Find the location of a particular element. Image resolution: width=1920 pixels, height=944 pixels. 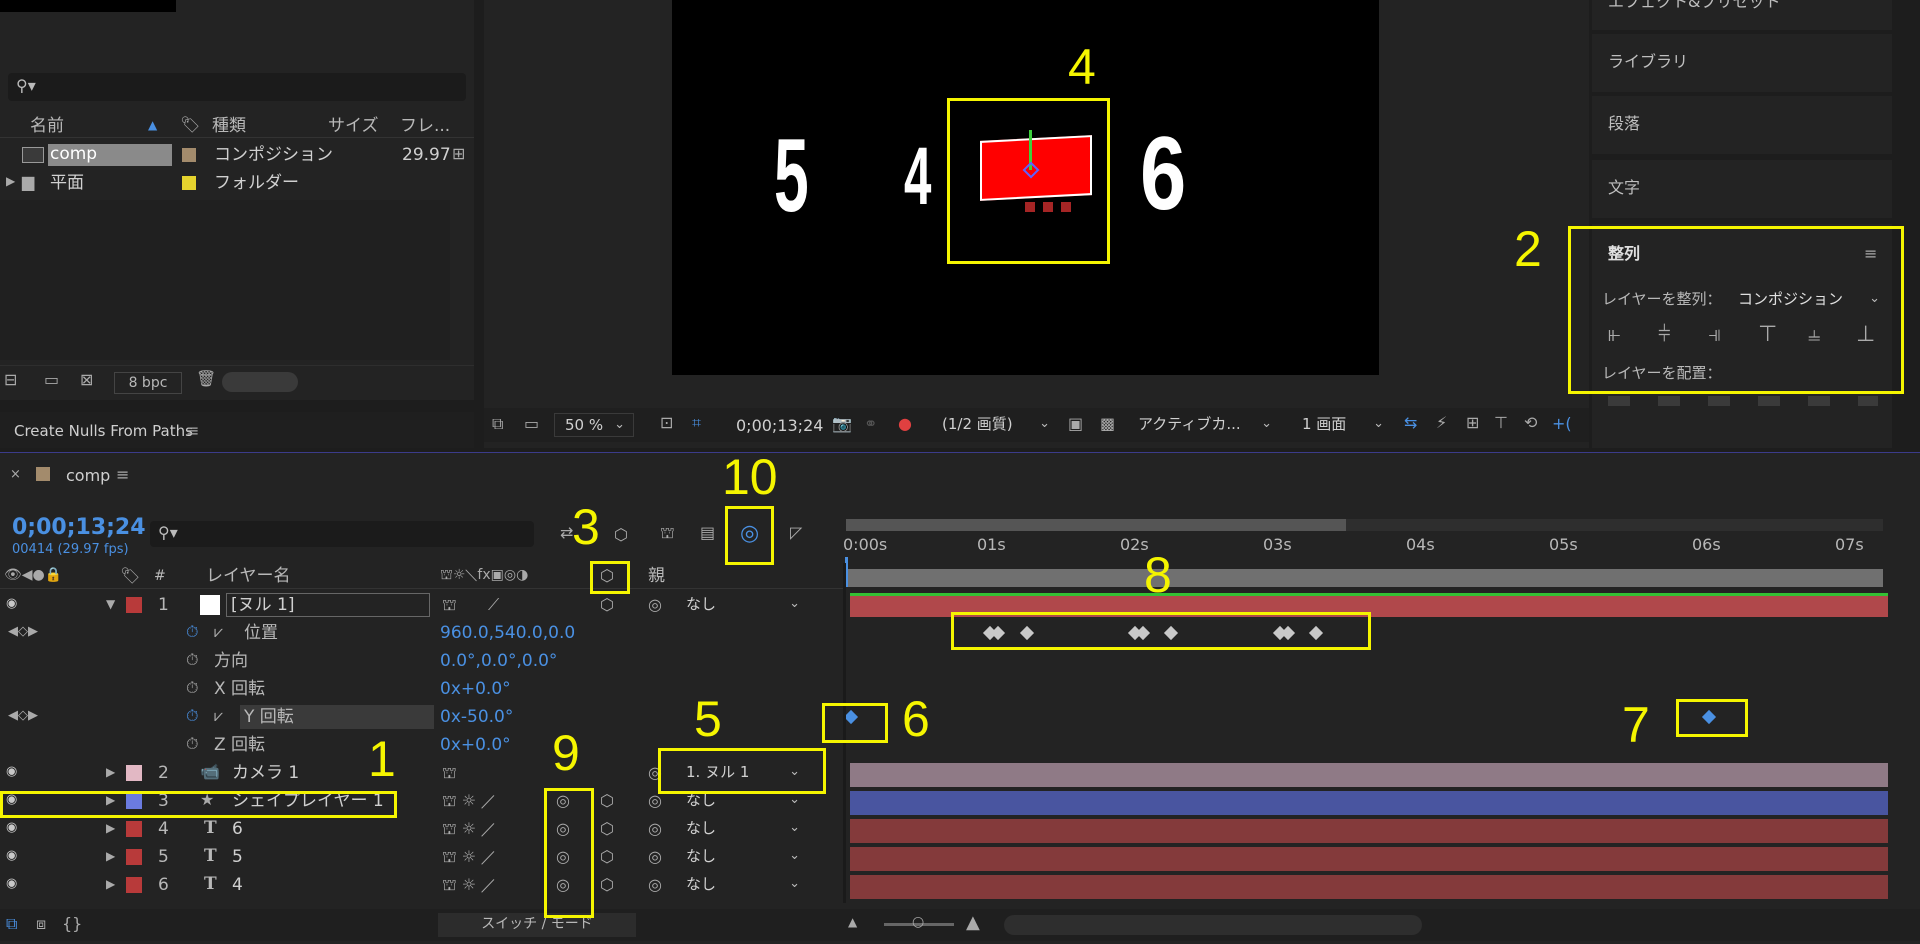

stopwatch-icon: ⏱ is located at coordinates (192, 632).